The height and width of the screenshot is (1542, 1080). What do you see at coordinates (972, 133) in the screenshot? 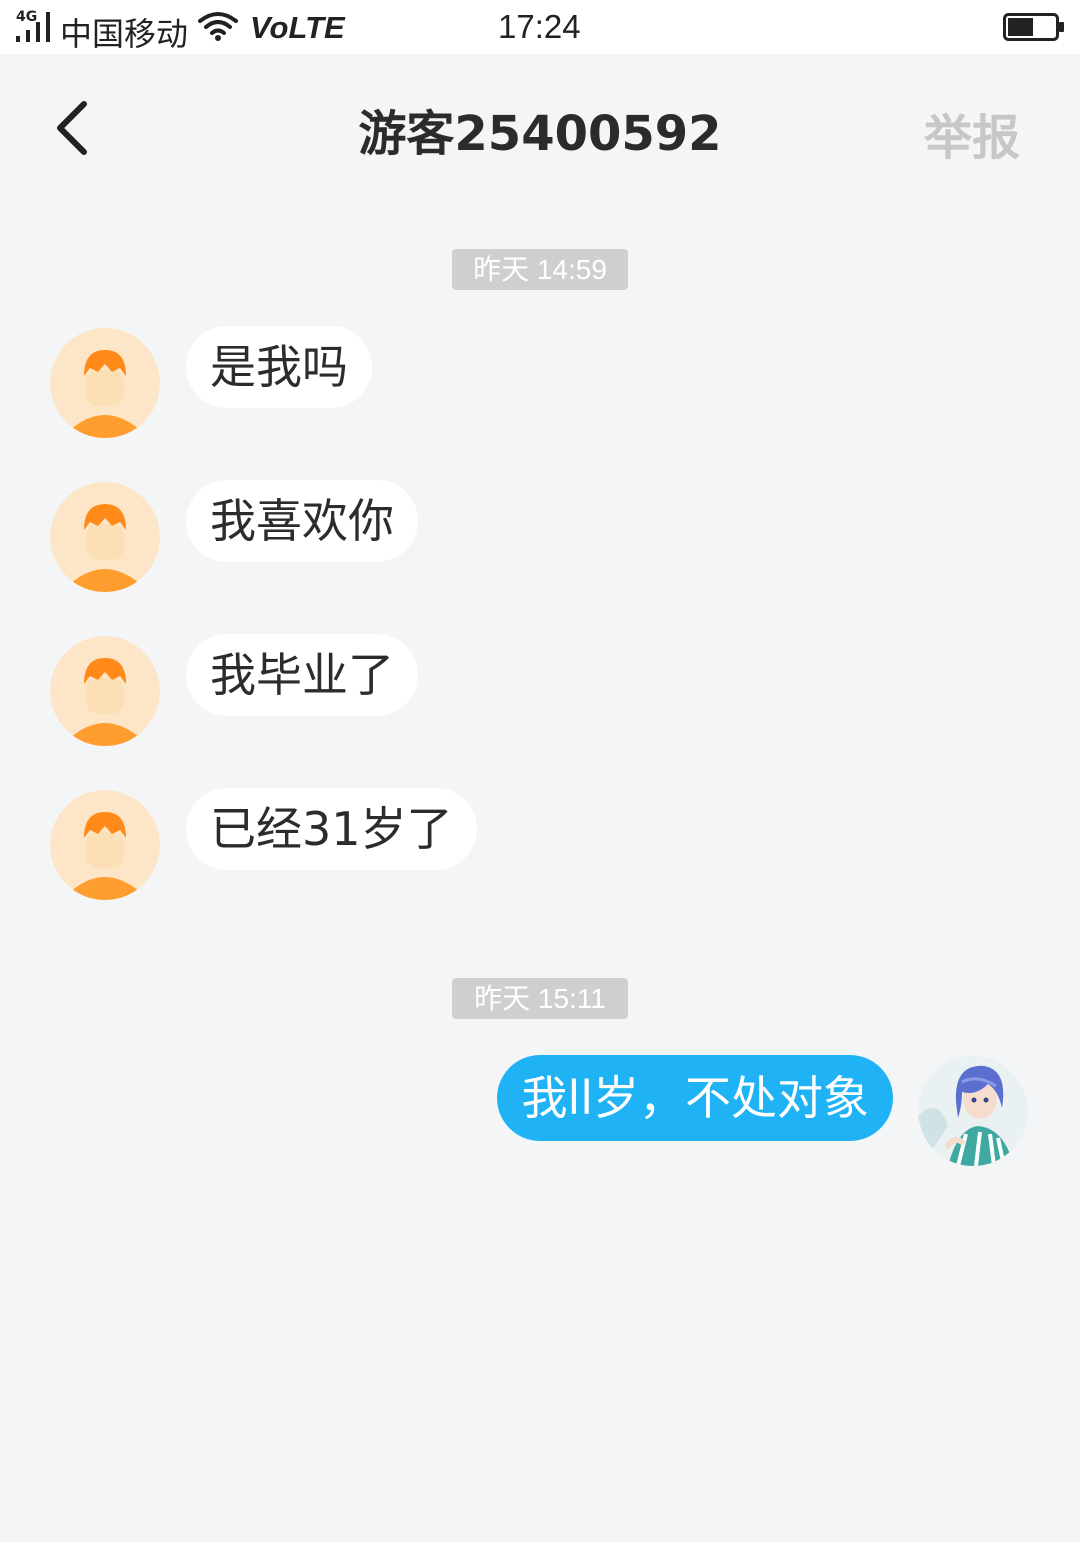
I see `report-button: 举报` at bounding box center [972, 133].